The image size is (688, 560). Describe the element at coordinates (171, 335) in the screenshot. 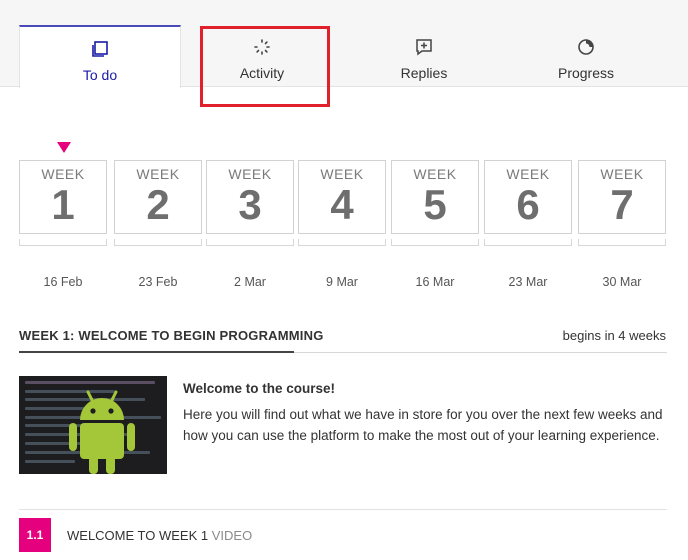

I see `section-title: WEEK 1: WELCOME TO BEGIN PROGRAMMING` at that location.